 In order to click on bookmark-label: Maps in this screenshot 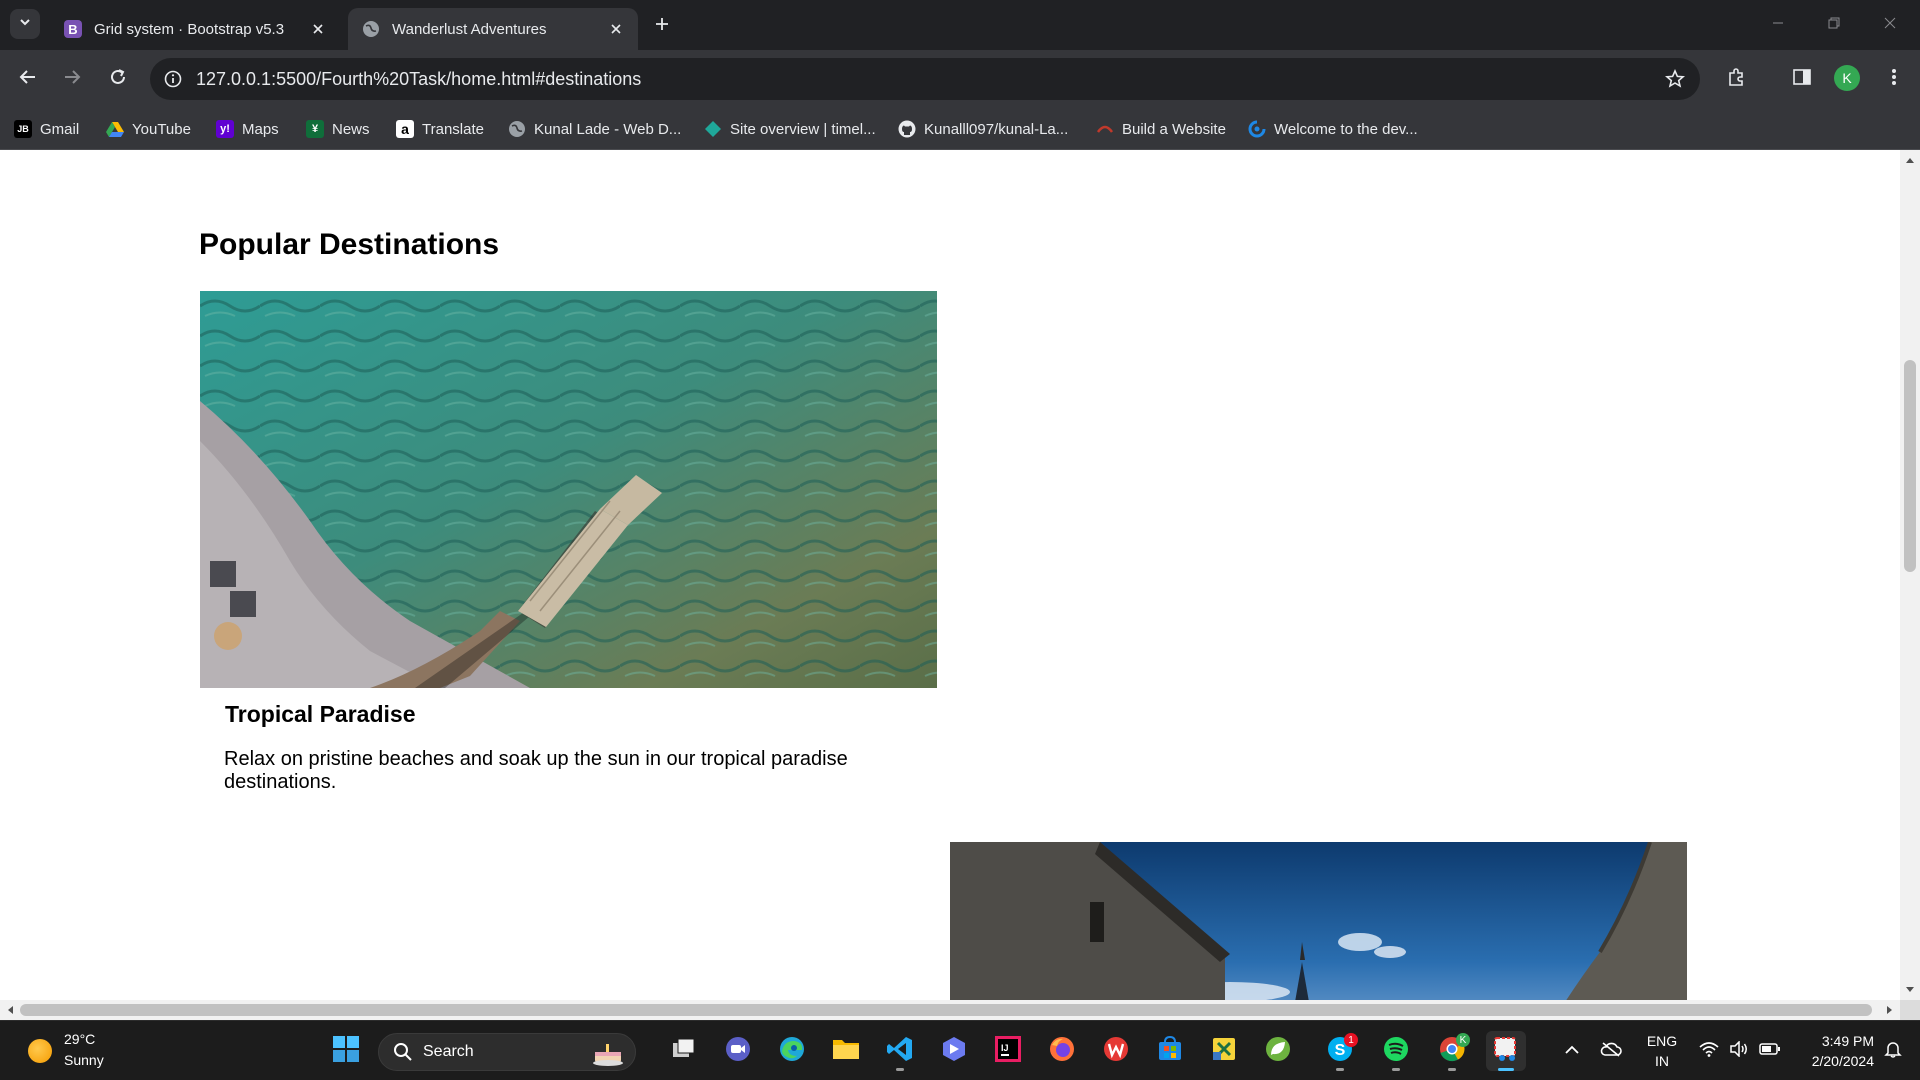, I will do `click(260, 129)`.